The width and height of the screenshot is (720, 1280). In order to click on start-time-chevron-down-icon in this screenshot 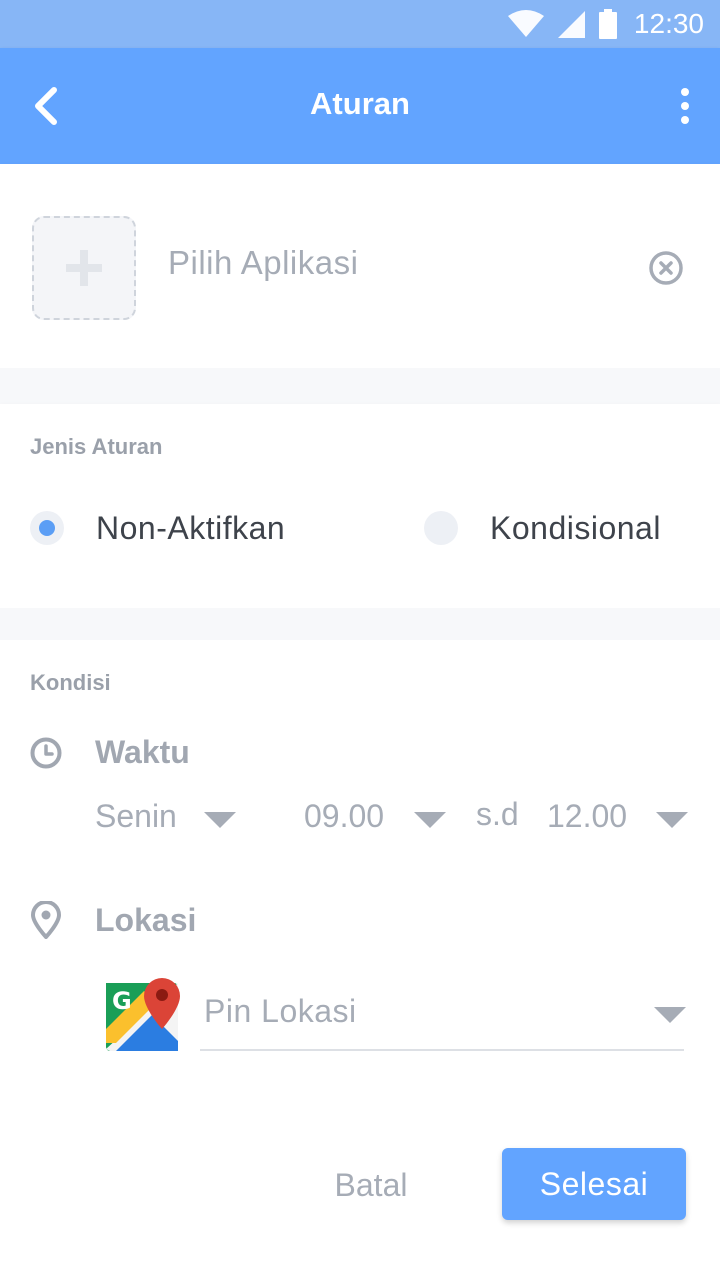, I will do `click(430, 820)`.